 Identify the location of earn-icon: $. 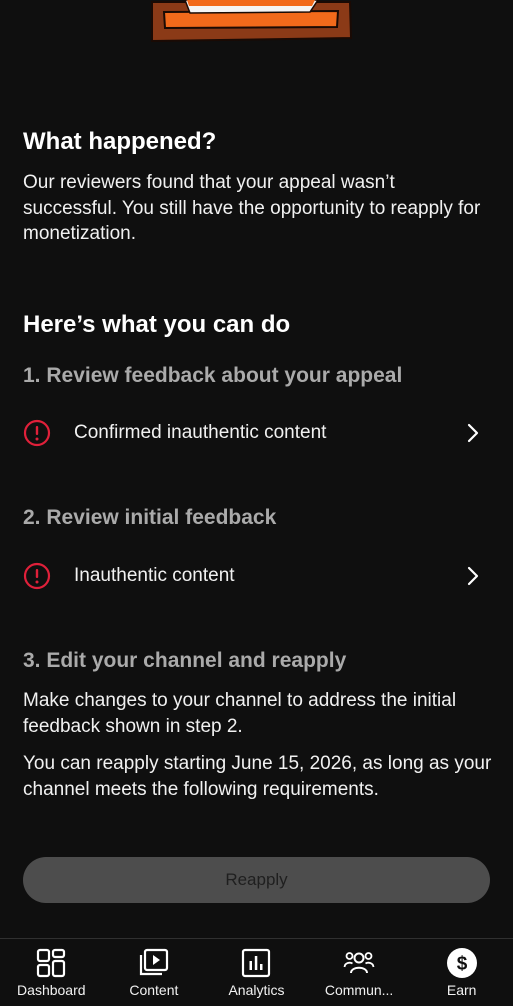
(461, 963).